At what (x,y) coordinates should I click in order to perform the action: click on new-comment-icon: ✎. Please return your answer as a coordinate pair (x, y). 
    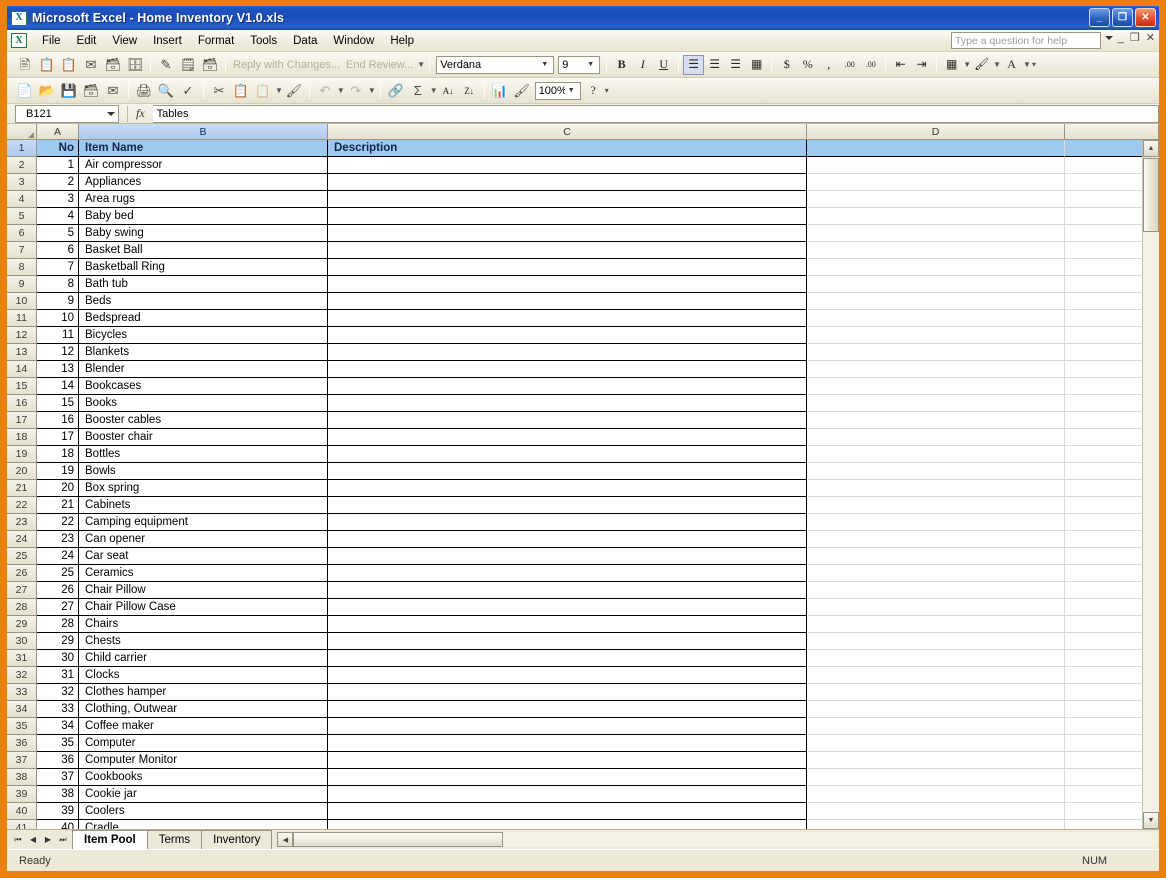
    Looking at the image, I should click on (166, 64).